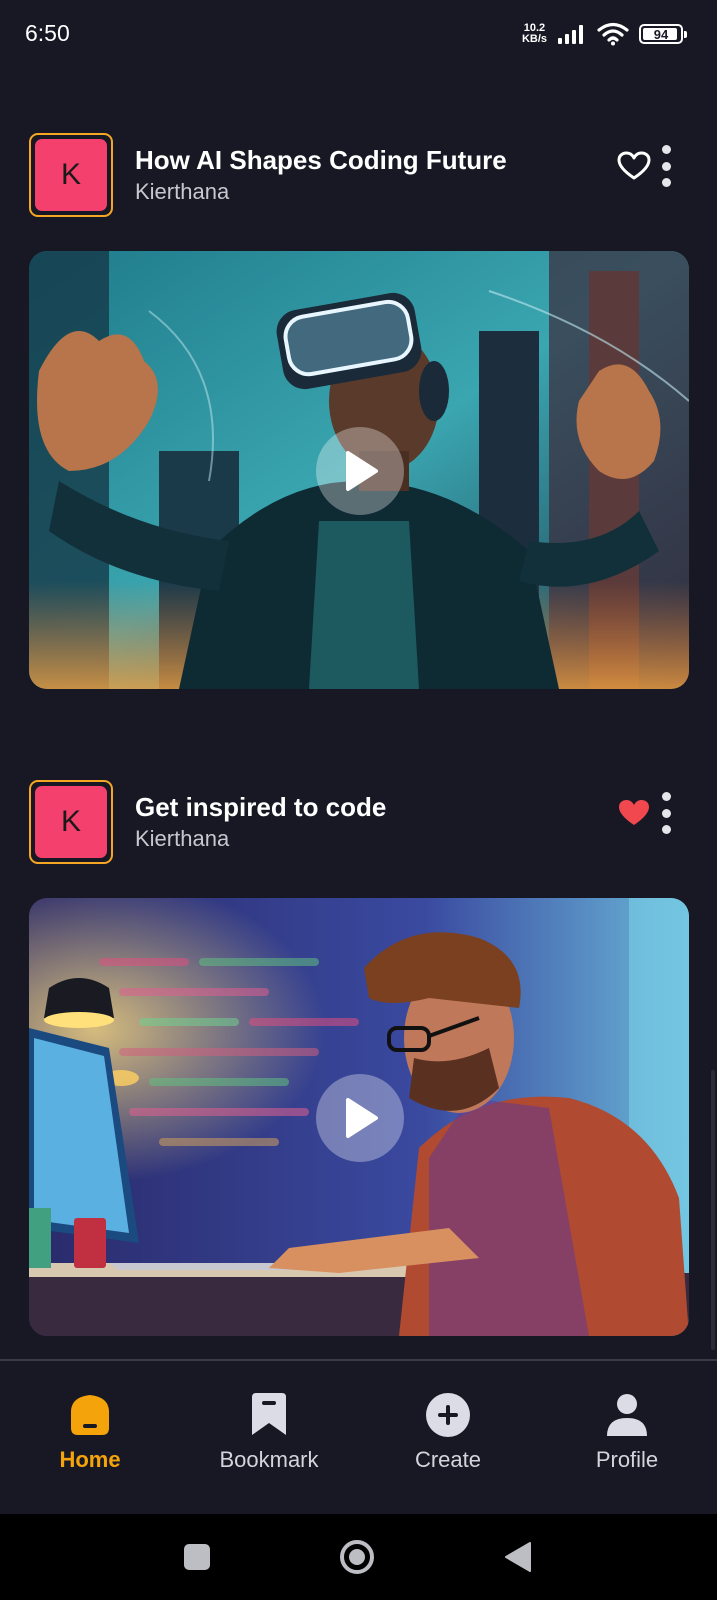  I want to click on post-header: K How AI Shapes Coding Future Kierthana, so click(359, 175).